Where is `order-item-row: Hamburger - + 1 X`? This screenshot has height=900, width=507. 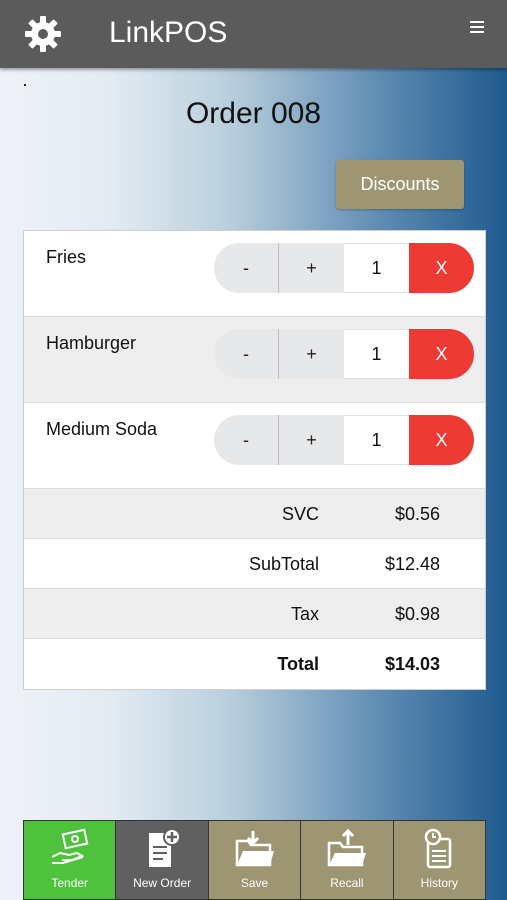
order-item-row: Hamburger - + 1 X is located at coordinates (254, 360).